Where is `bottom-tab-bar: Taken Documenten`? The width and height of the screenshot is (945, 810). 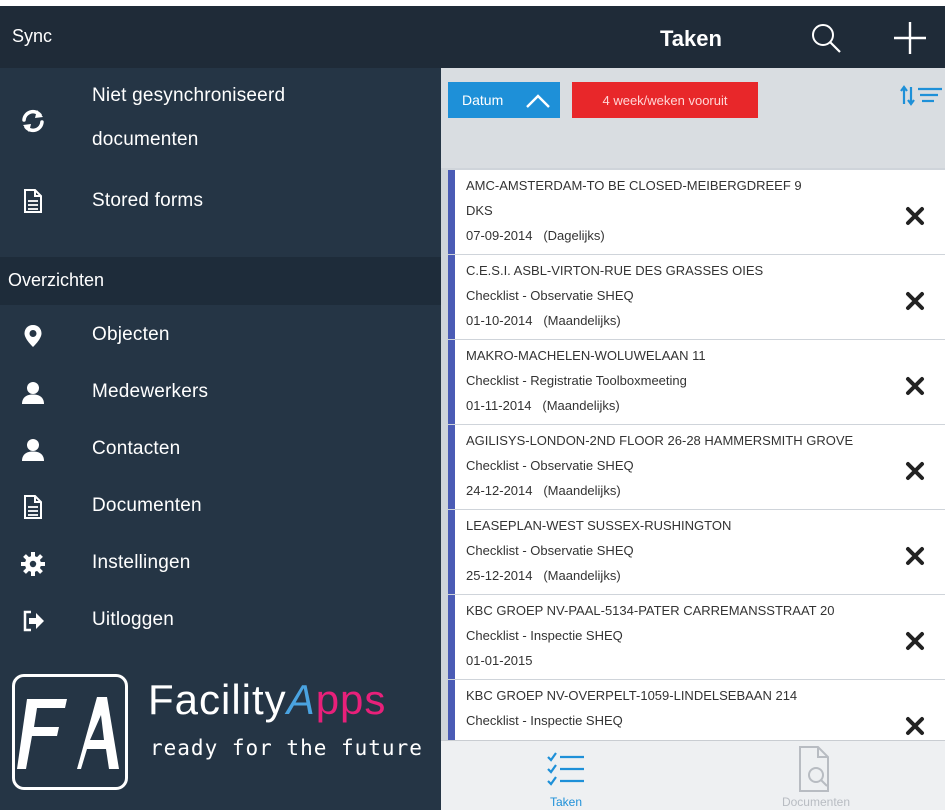
bottom-tab-bar: Taken Documenten is located at coordinates (693, 775).